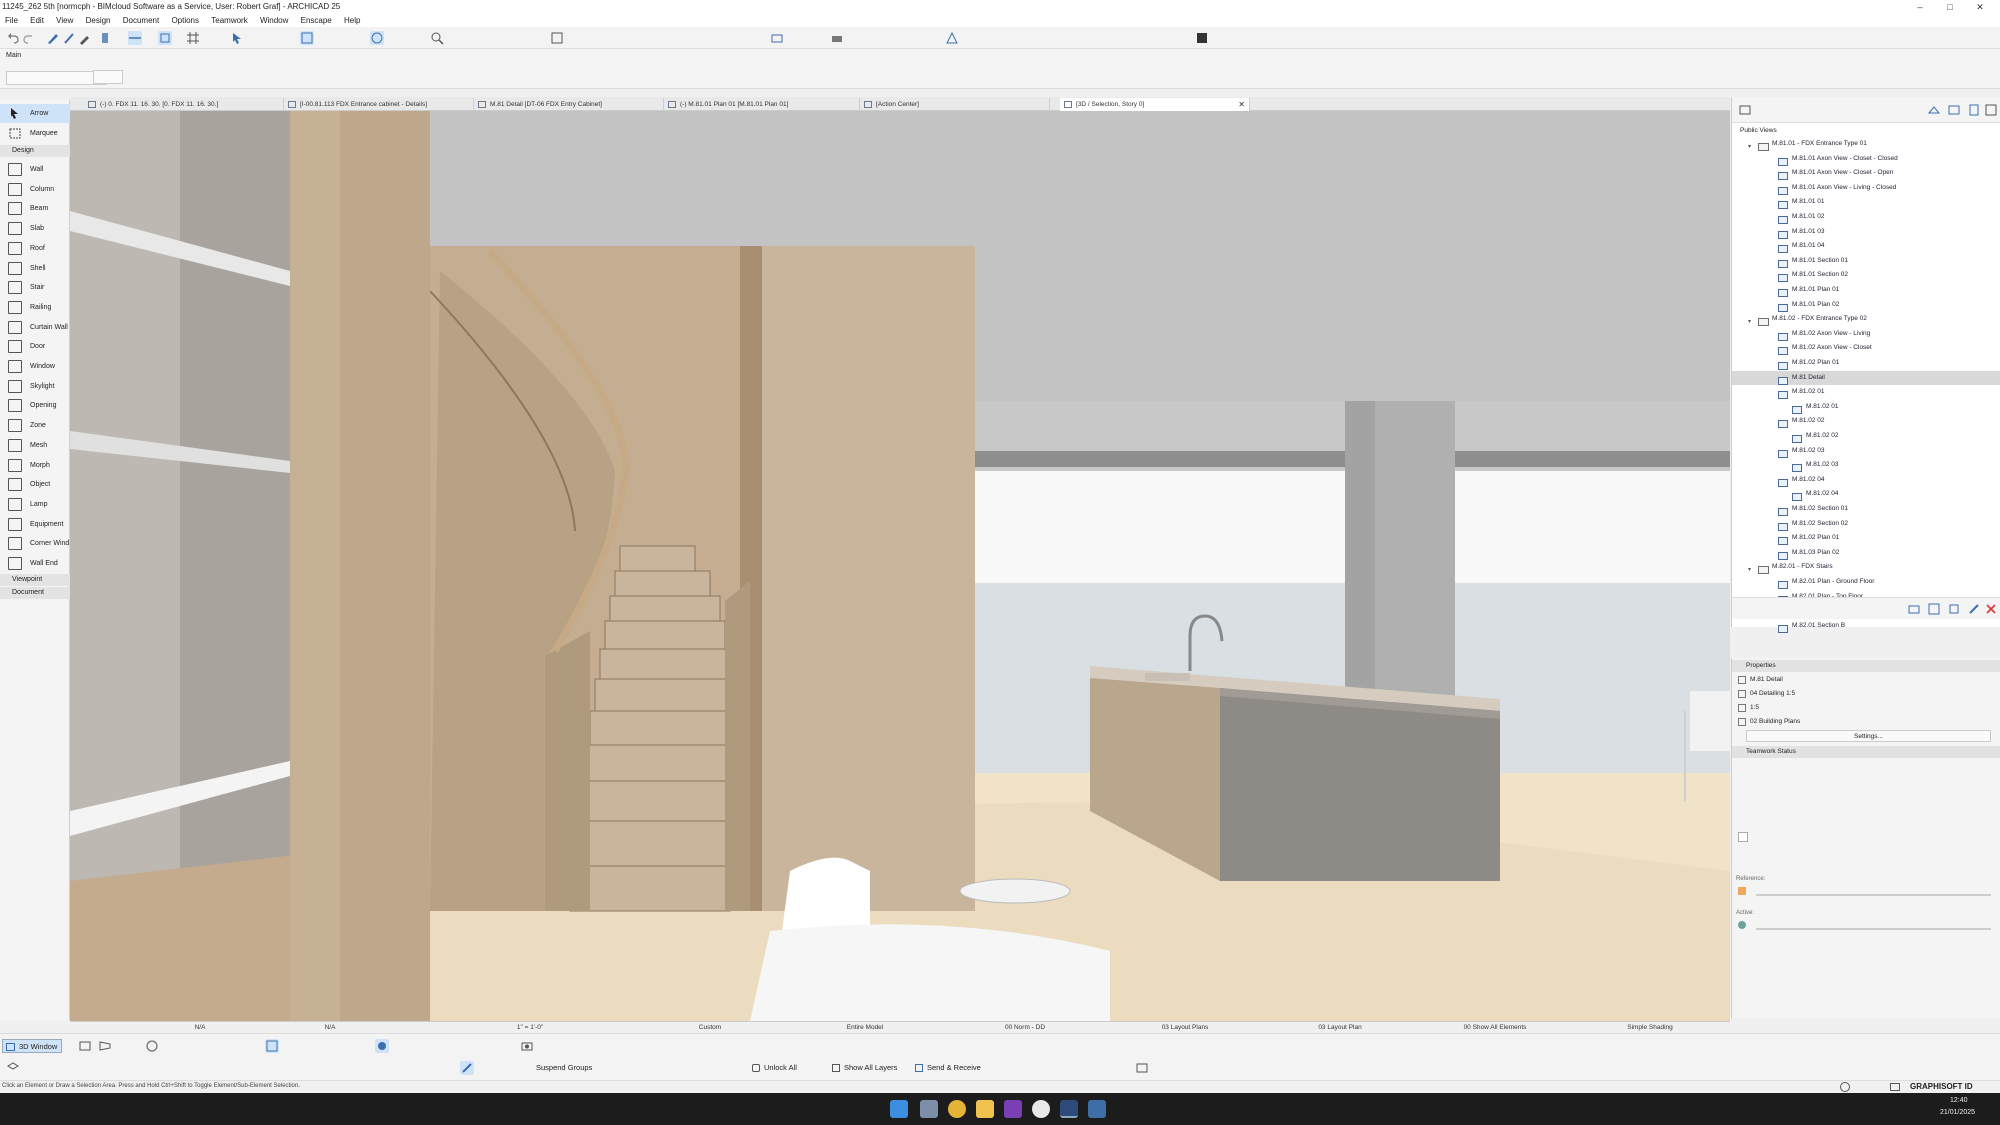  Describe the element at coordinates (85, 38) in the screenshot. I see `eyedropper-icon` at that location.